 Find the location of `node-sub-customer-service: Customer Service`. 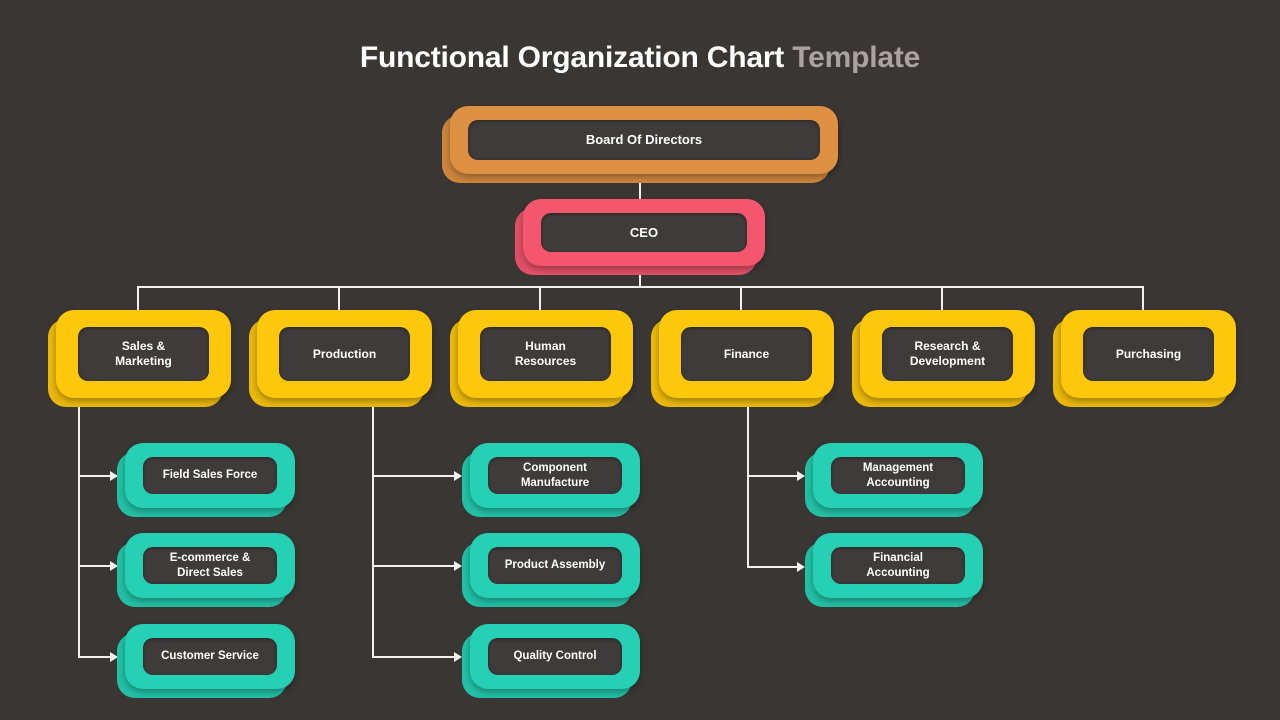

node-sub-customer-service: Customer Service is located at coordinates (206, 661).